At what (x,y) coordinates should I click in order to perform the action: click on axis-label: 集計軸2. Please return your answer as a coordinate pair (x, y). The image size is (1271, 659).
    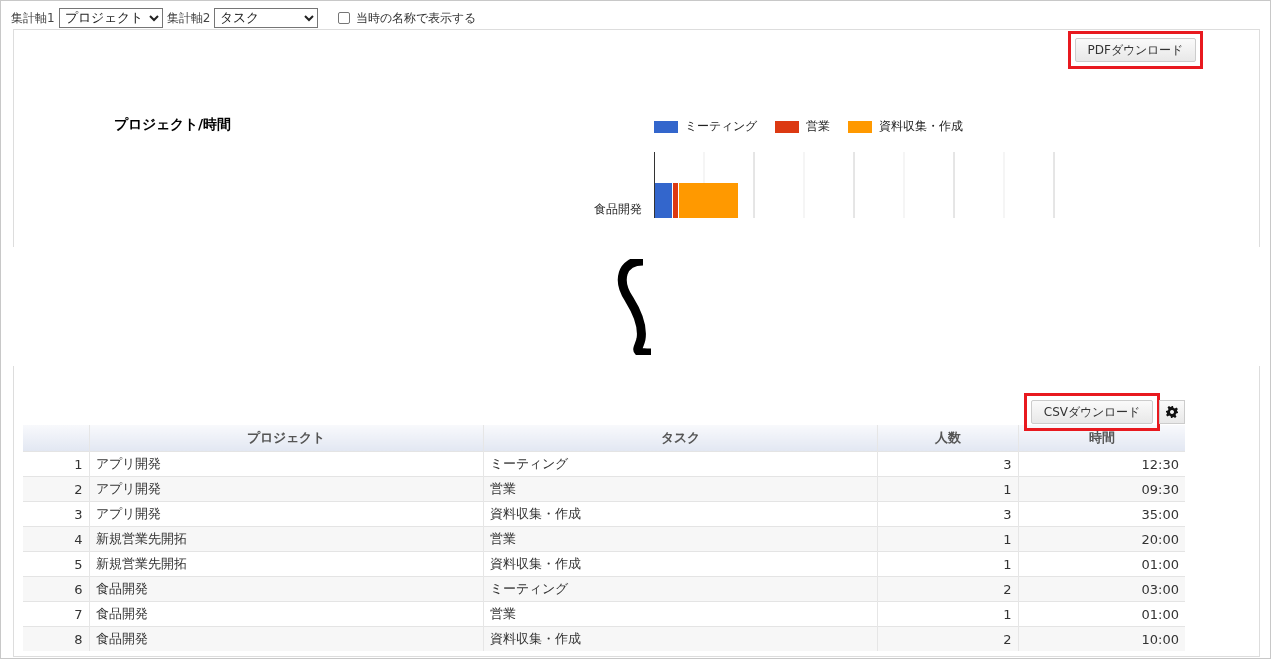
    Looking at the image, I should click on (188, 18).